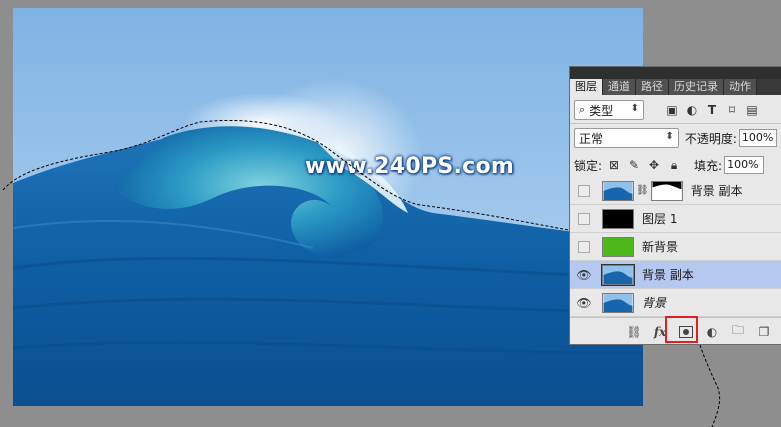  Describe the element at coordinates (757, 138) in the screenshot. I see `opacity-input: 100%` at that location.